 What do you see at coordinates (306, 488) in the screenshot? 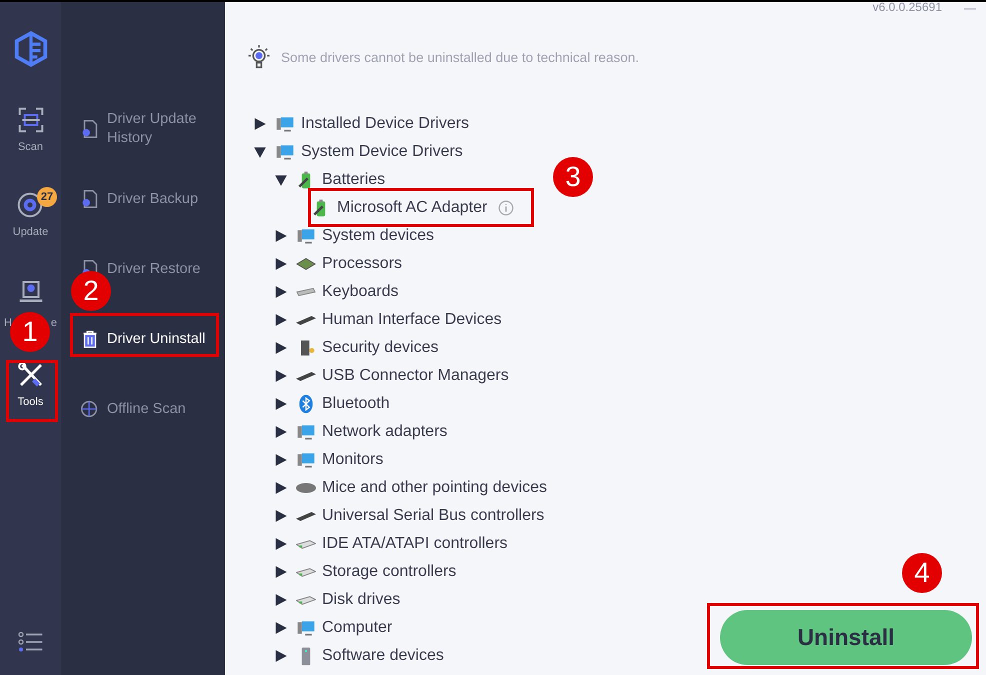
I see `mouse-icon` at bounding box center [306, 488].